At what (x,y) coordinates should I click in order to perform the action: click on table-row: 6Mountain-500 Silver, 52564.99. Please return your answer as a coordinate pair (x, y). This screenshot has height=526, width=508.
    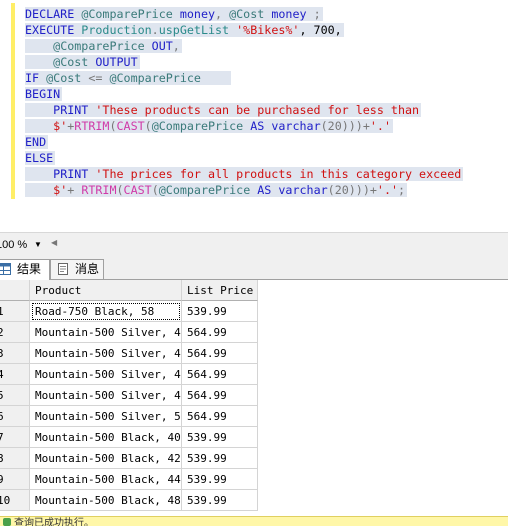
    Looking at the image, I should click on (131, 416).